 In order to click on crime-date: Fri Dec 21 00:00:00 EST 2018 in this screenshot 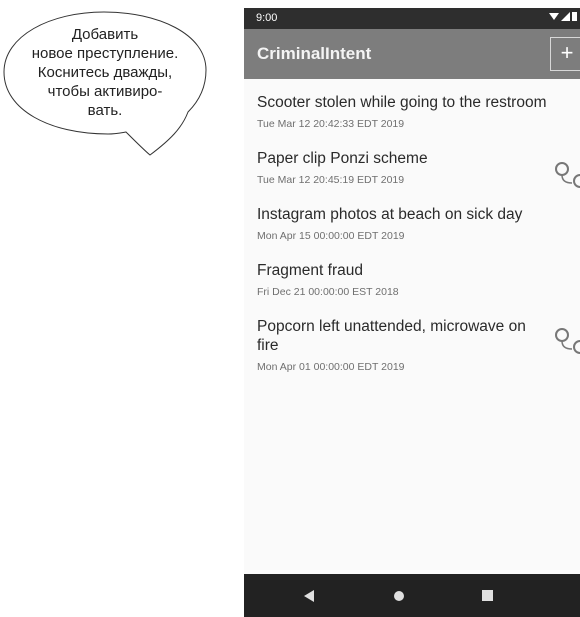, I will do `click(328, 292)`.